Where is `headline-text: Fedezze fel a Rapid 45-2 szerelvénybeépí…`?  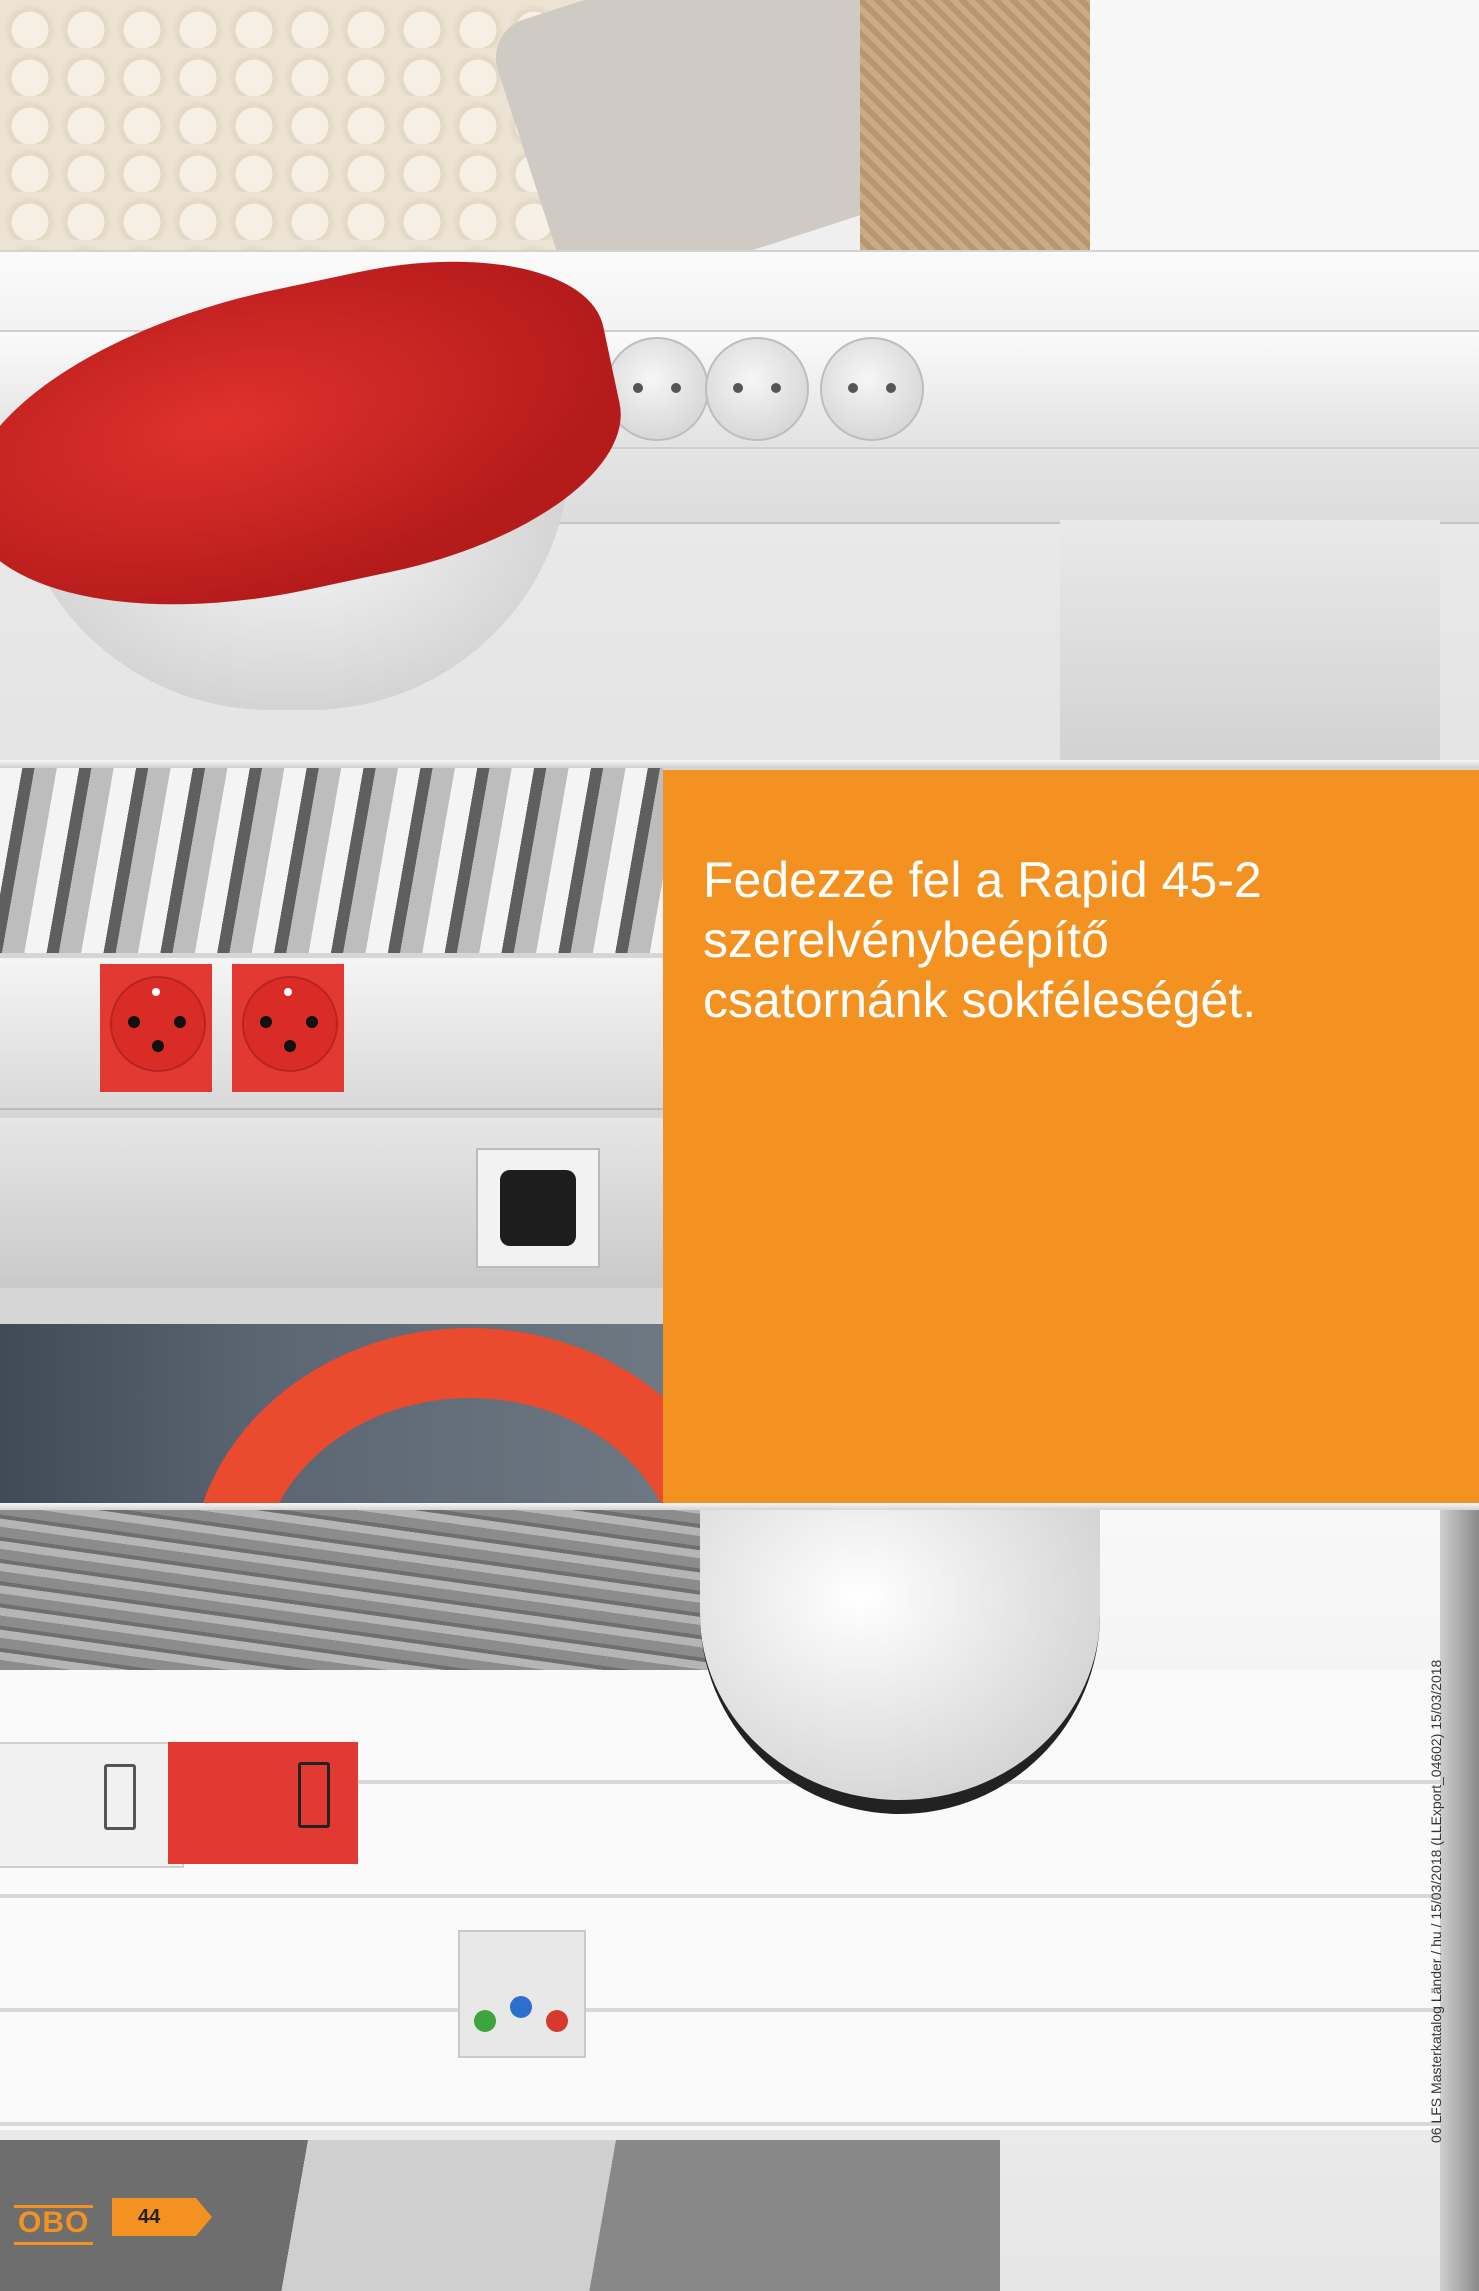 headline-text: Fedezze fel a Rapid 45-2 szerelvénybeépí… is located at coordinates (1053, 940).